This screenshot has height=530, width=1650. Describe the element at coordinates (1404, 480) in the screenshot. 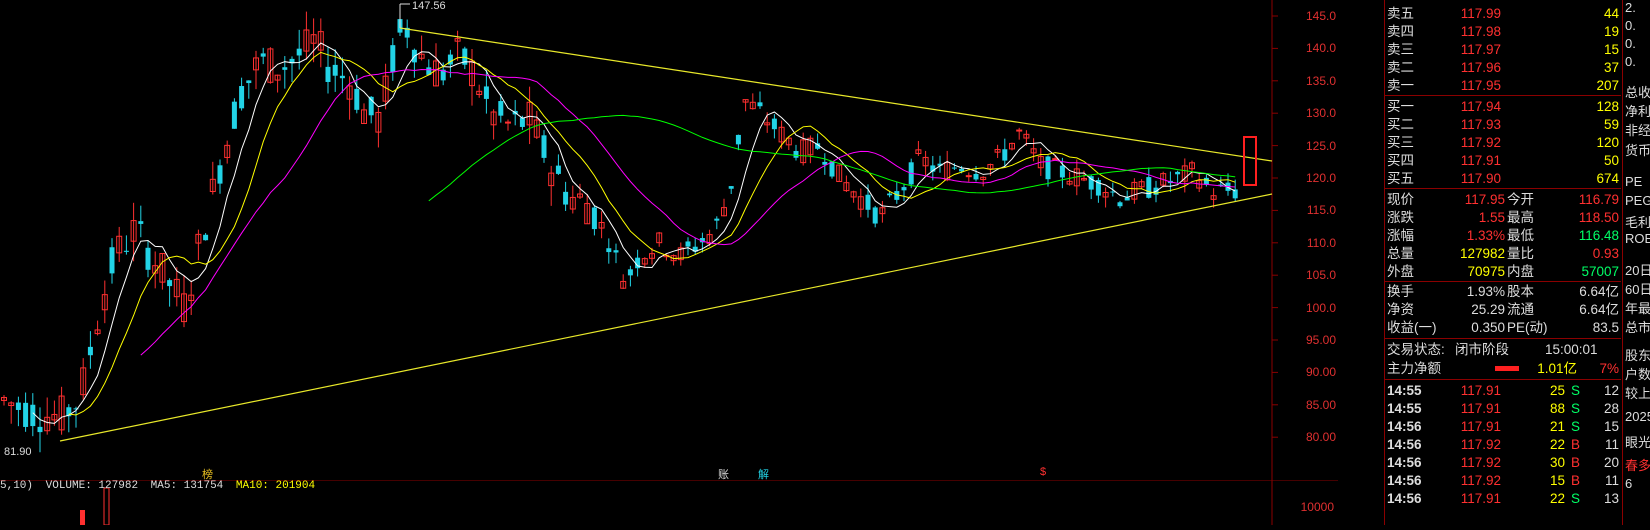

I see `tick-time: 14:56` at that location.